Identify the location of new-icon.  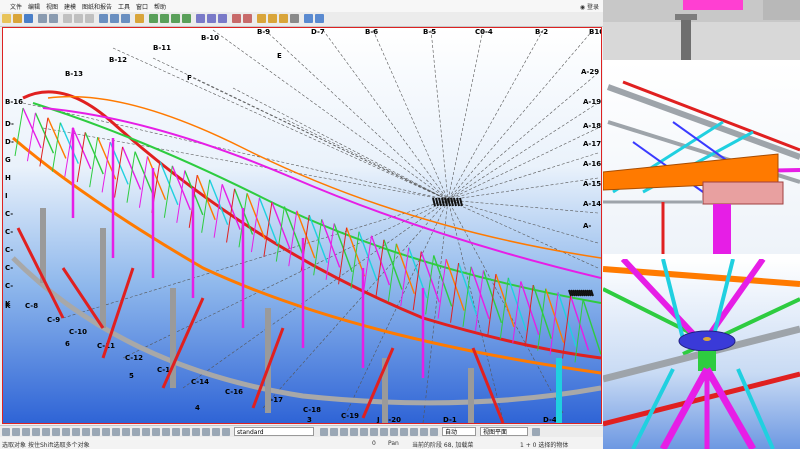
(6, 18).